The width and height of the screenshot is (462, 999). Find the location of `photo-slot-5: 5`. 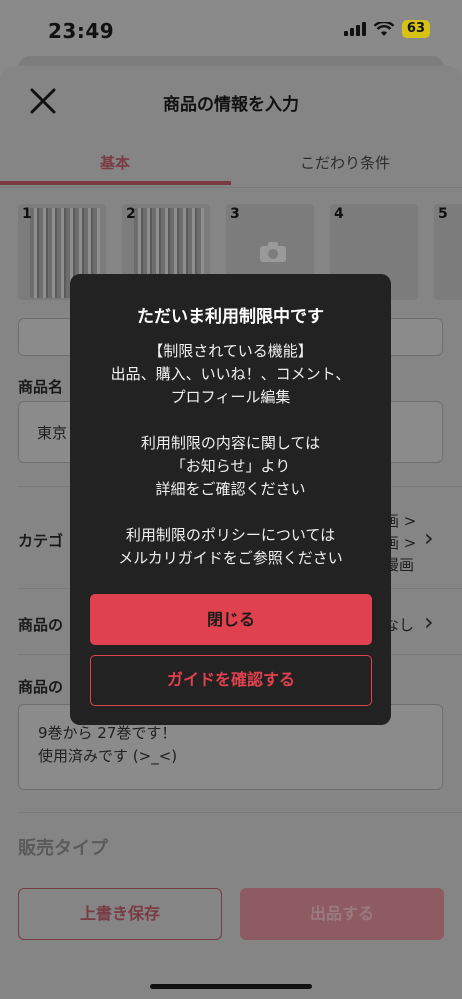

photo-slot-5: 5 is located at coordinates (448, 252).